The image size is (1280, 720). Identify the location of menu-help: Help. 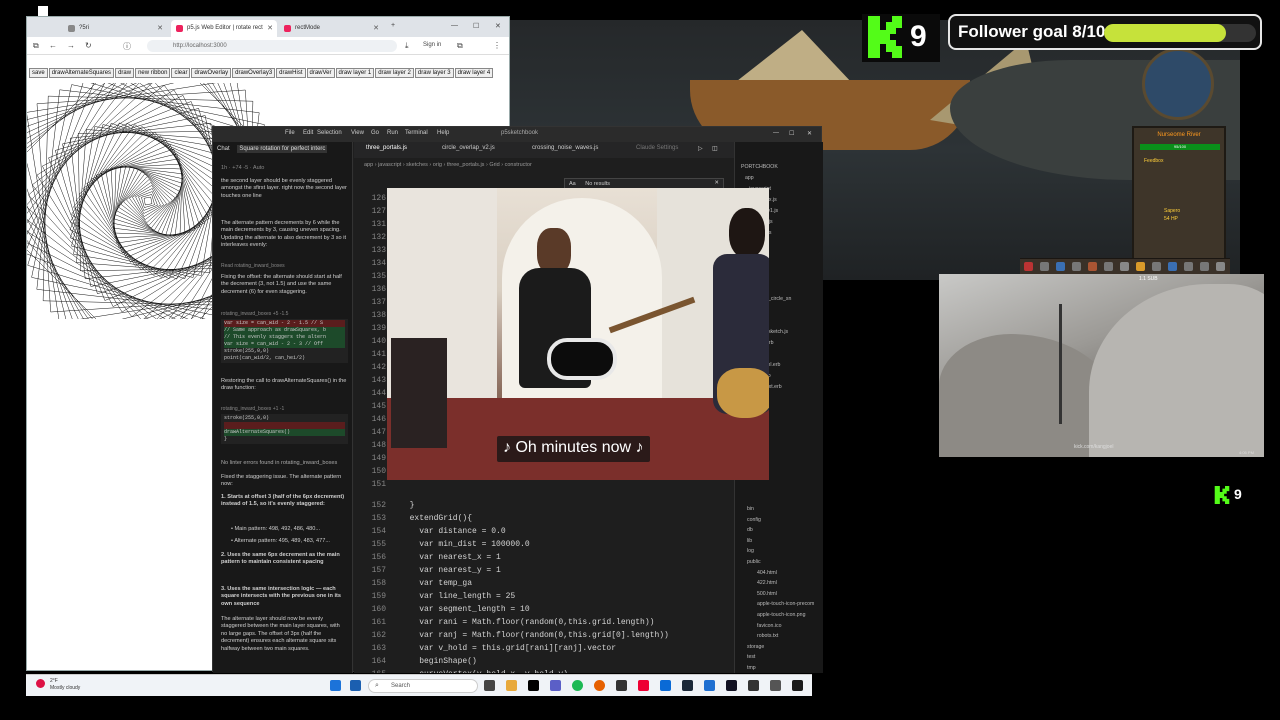
(443, 133).